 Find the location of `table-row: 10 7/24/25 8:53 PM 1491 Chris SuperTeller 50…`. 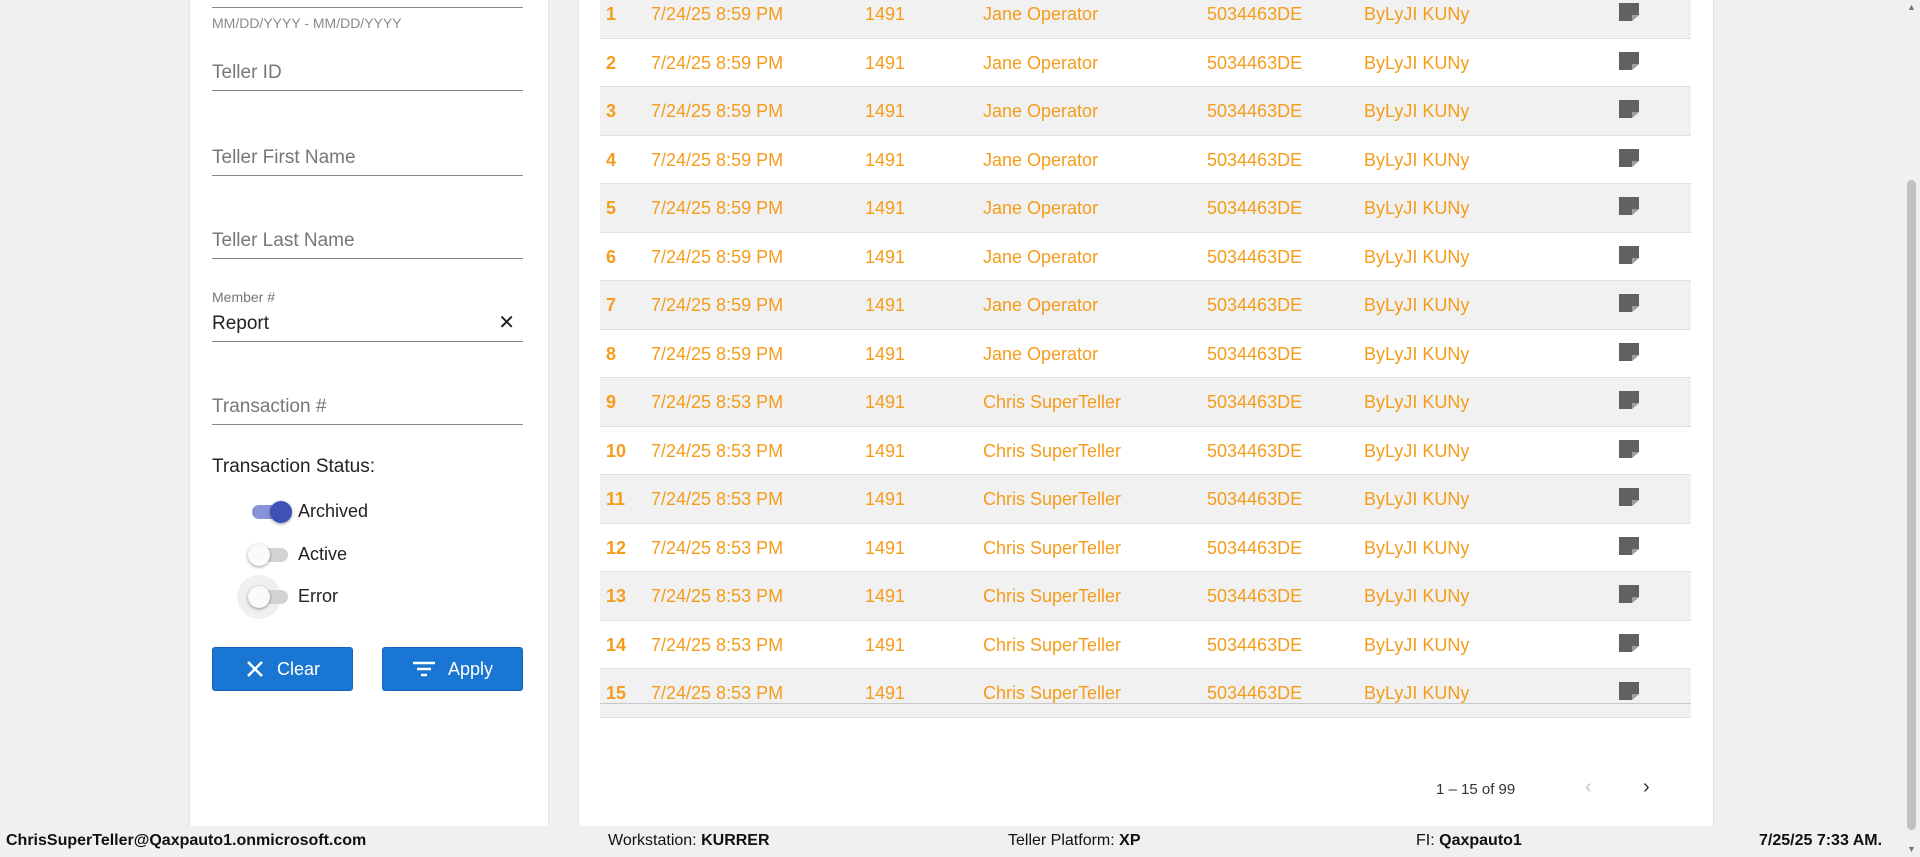

table-row: 10 7/24/25 8:53 PM 1491 Chris SuperTeller 50… is located at coordinates (1145, 451).